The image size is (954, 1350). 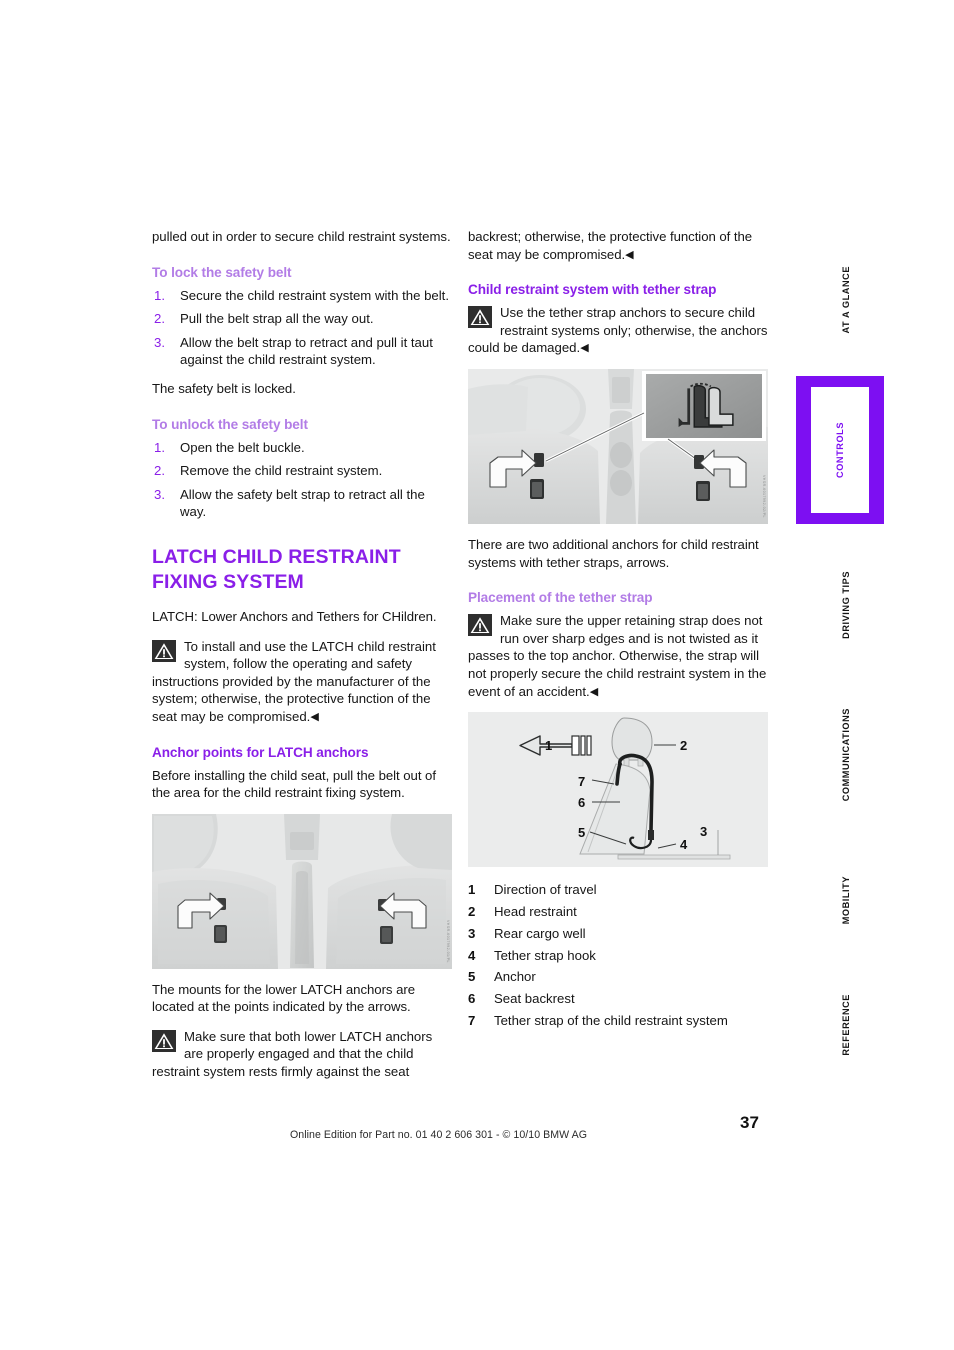 What do you see at coordinates (472, 955) in the screenshot?
I see `legend-key: 4` at bounding box center [472, 955].